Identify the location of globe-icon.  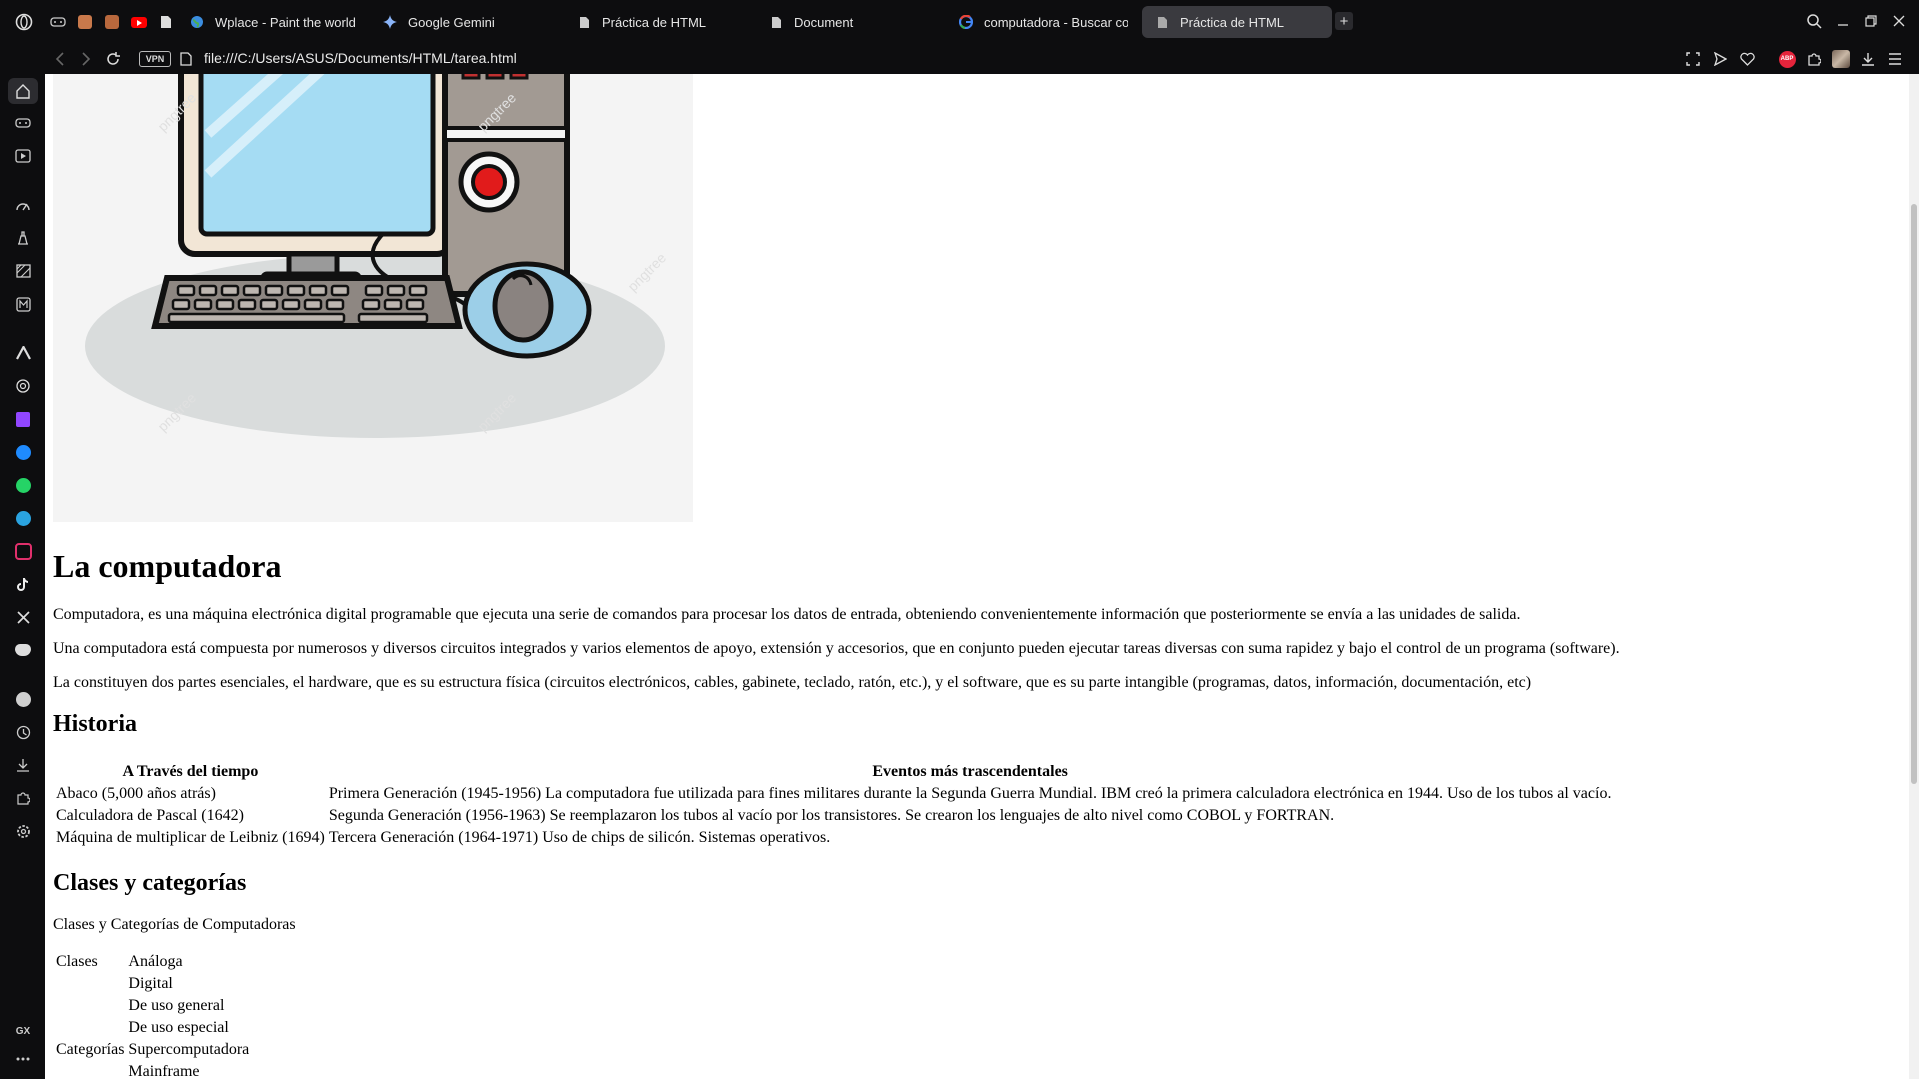
(197, 22).